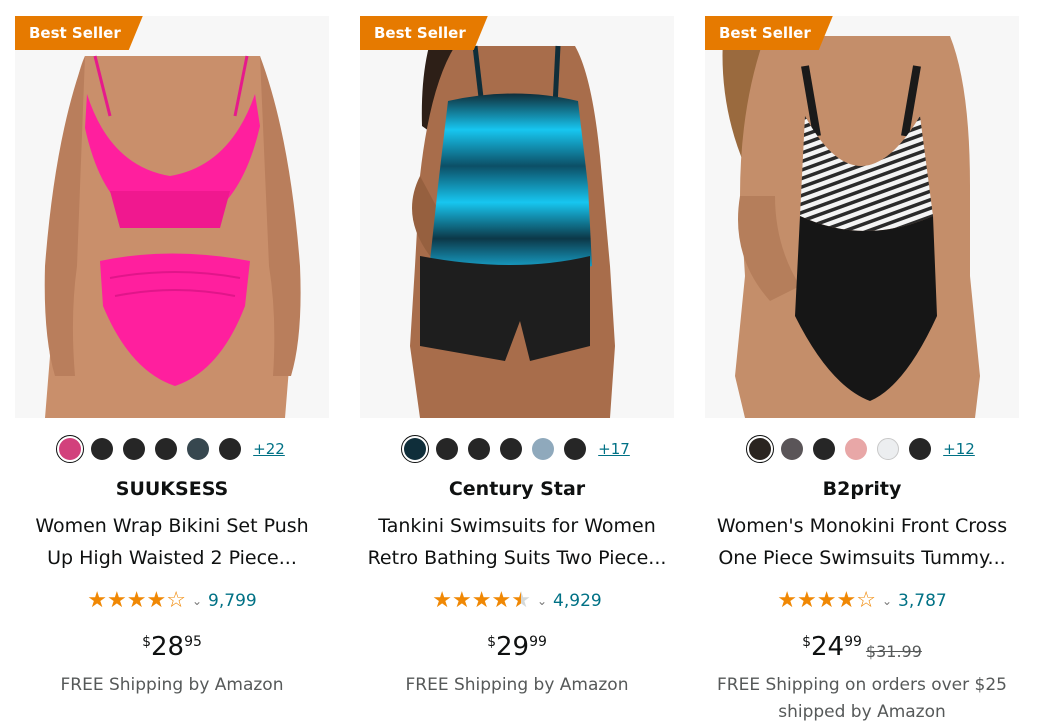 The image size is (1046, 726). Describe the element at coordinates (517, 526) in the screenshot. I see `title-line: Tankini Swimsuits for Women` at that location.